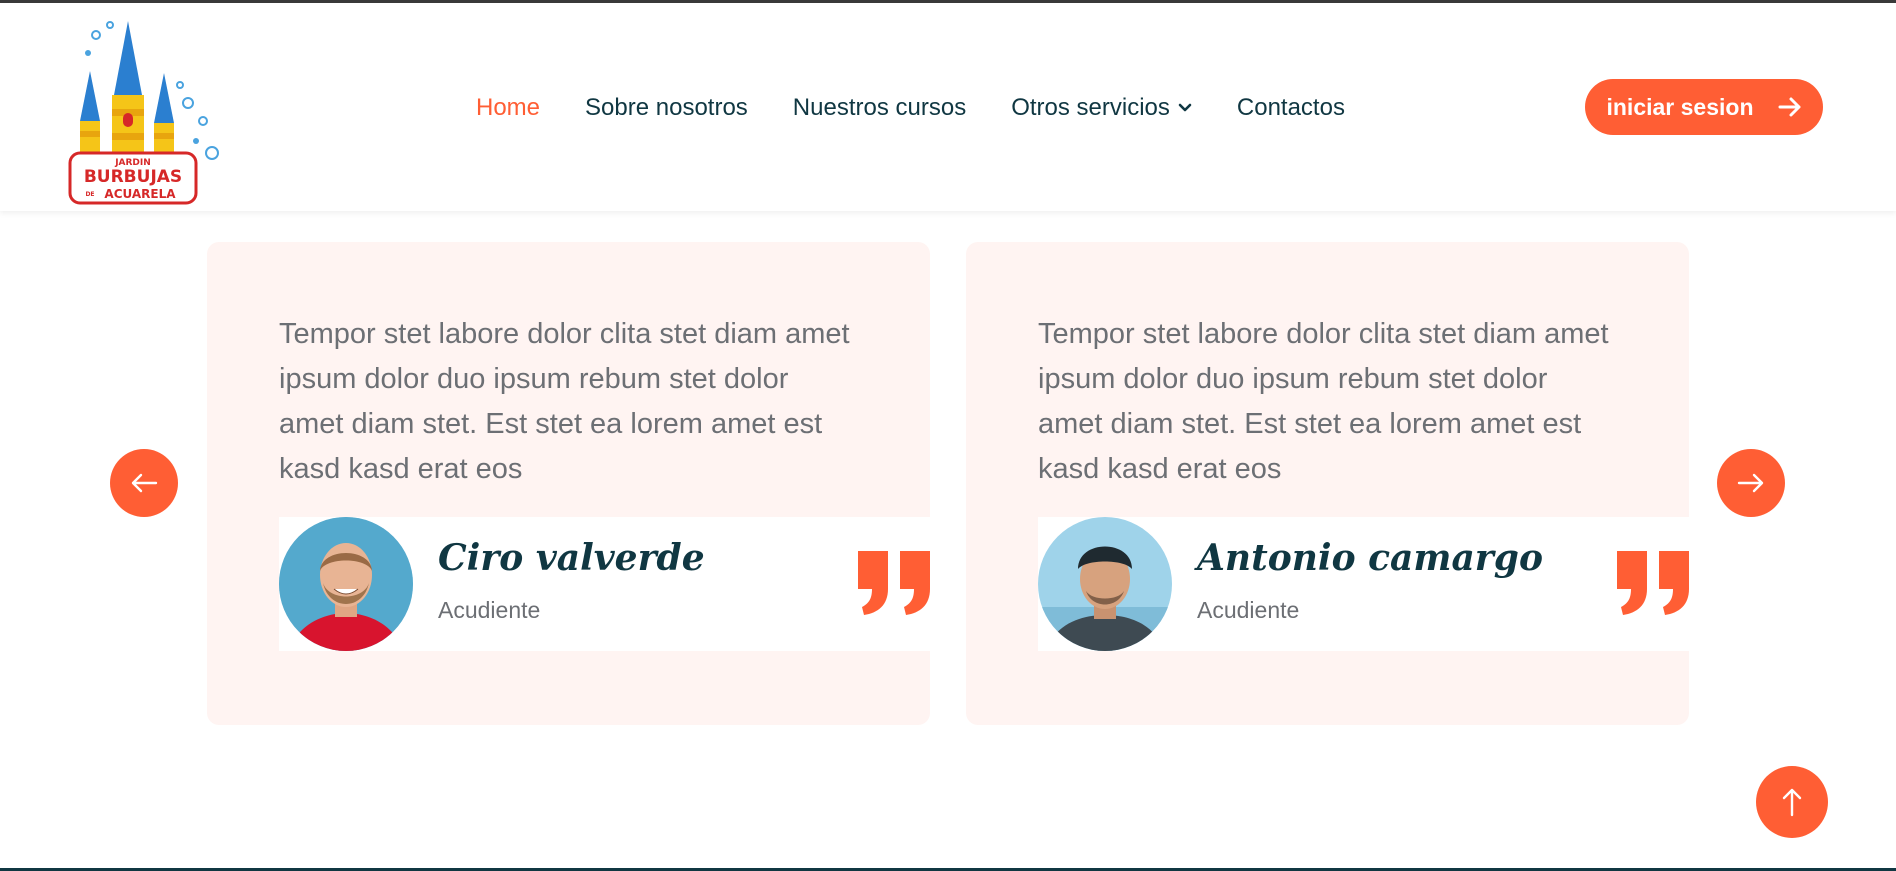 This screenshot has height=871, width=1896. What do you see at coordinates (666, 108) in the screenshot?
I see `nav-sobre-nosotros: Sobre nosotros` at bounding box center [666, 108].